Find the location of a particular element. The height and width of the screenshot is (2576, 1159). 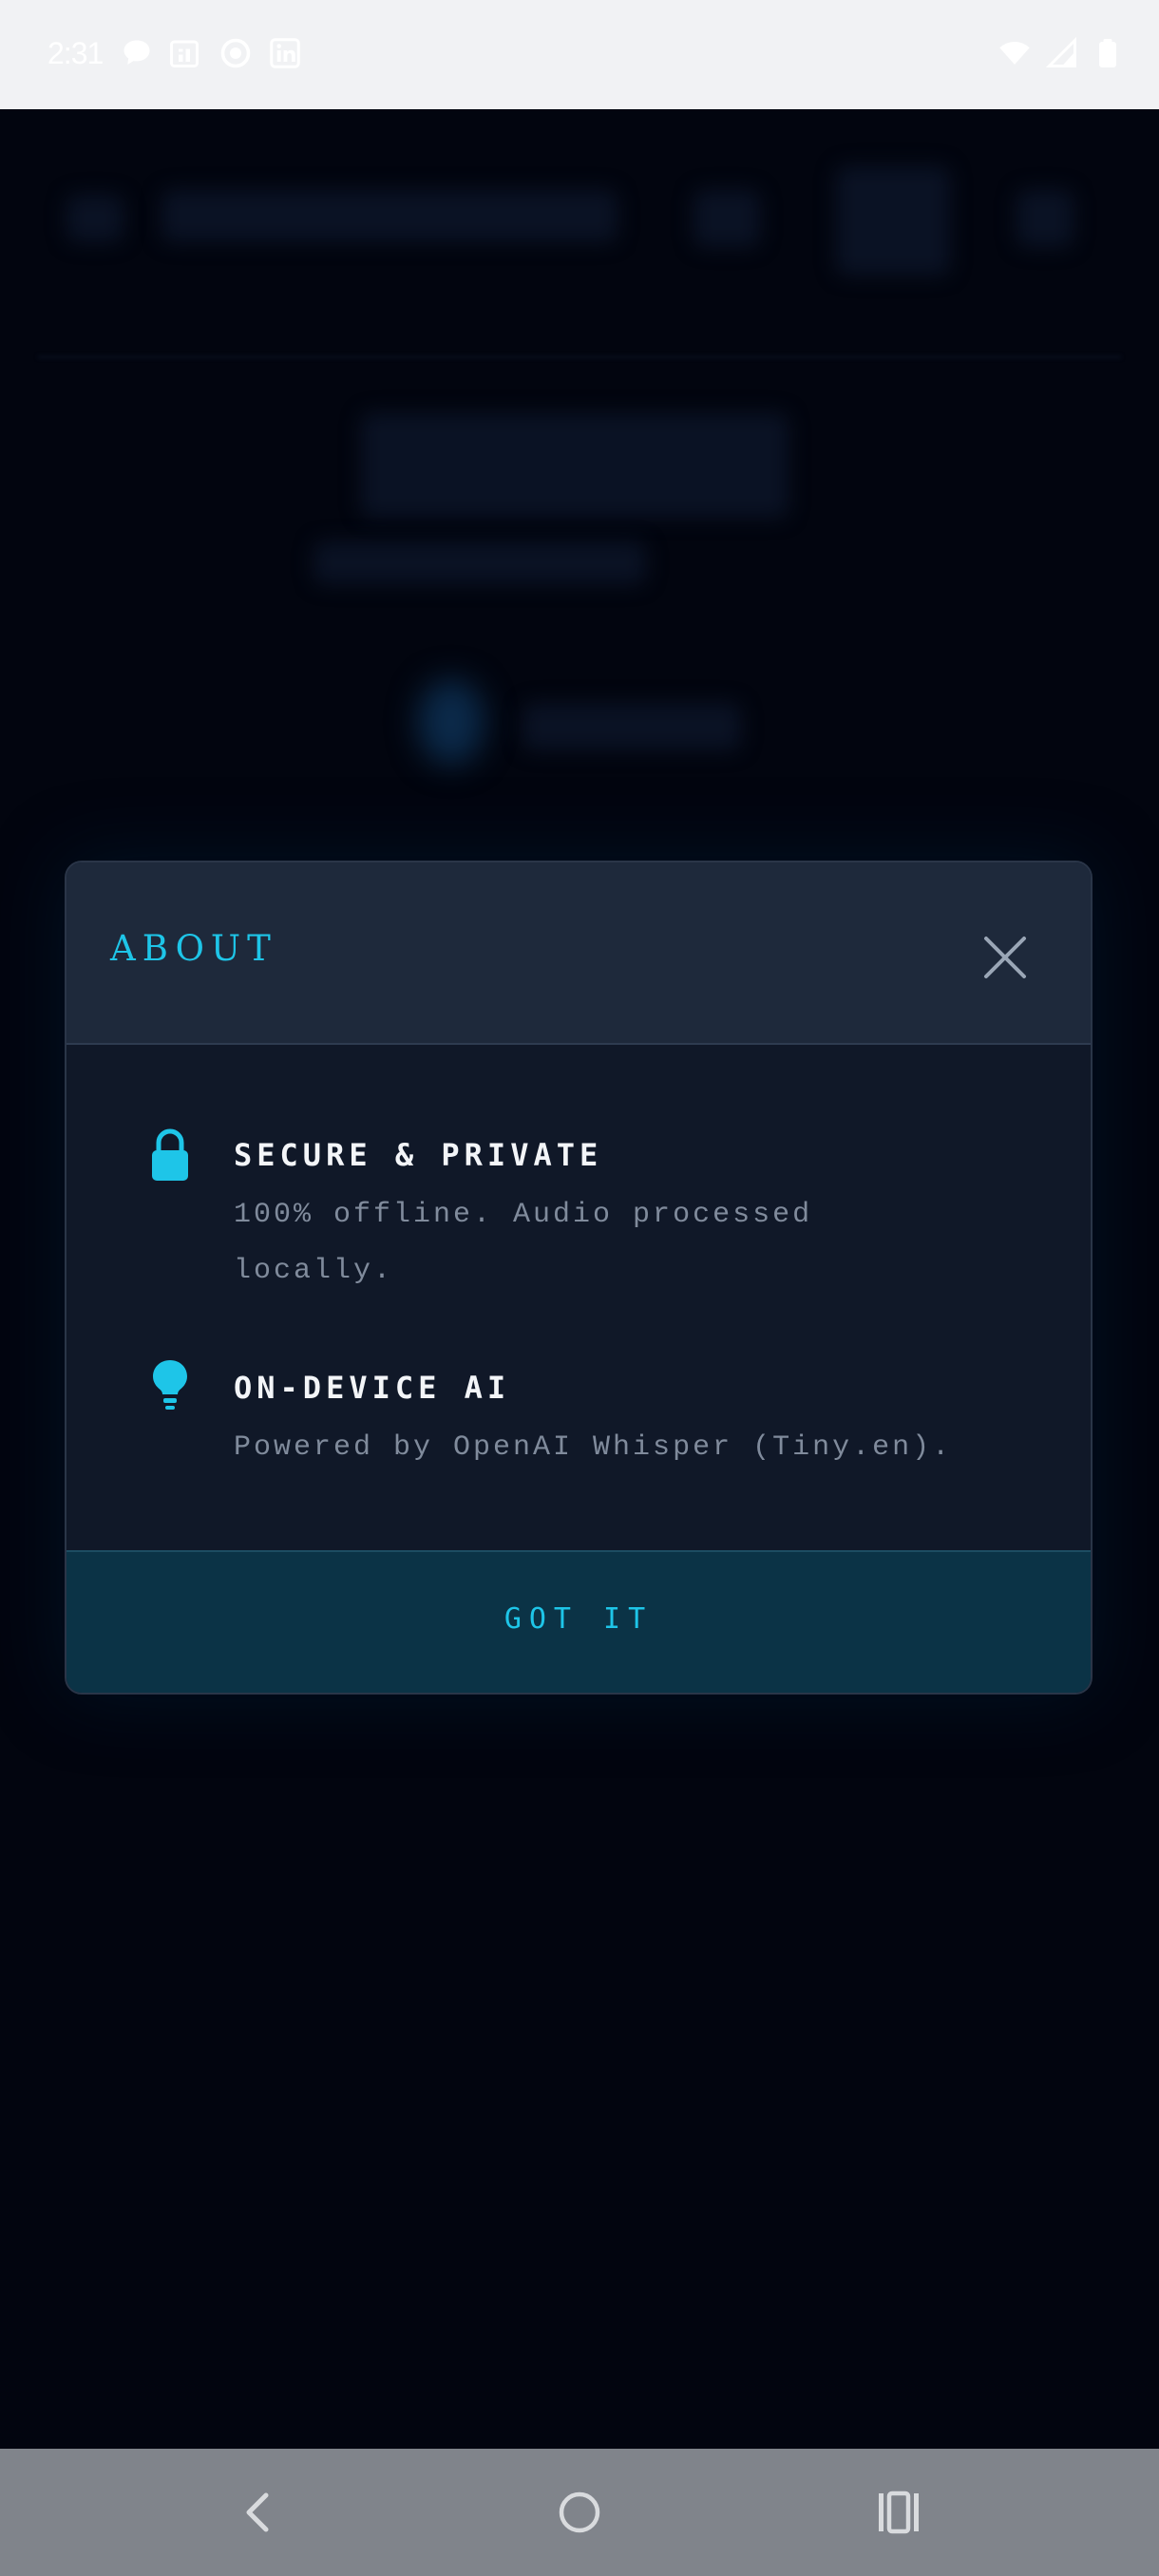

signal-icon is located at coordinates (1060, 51).